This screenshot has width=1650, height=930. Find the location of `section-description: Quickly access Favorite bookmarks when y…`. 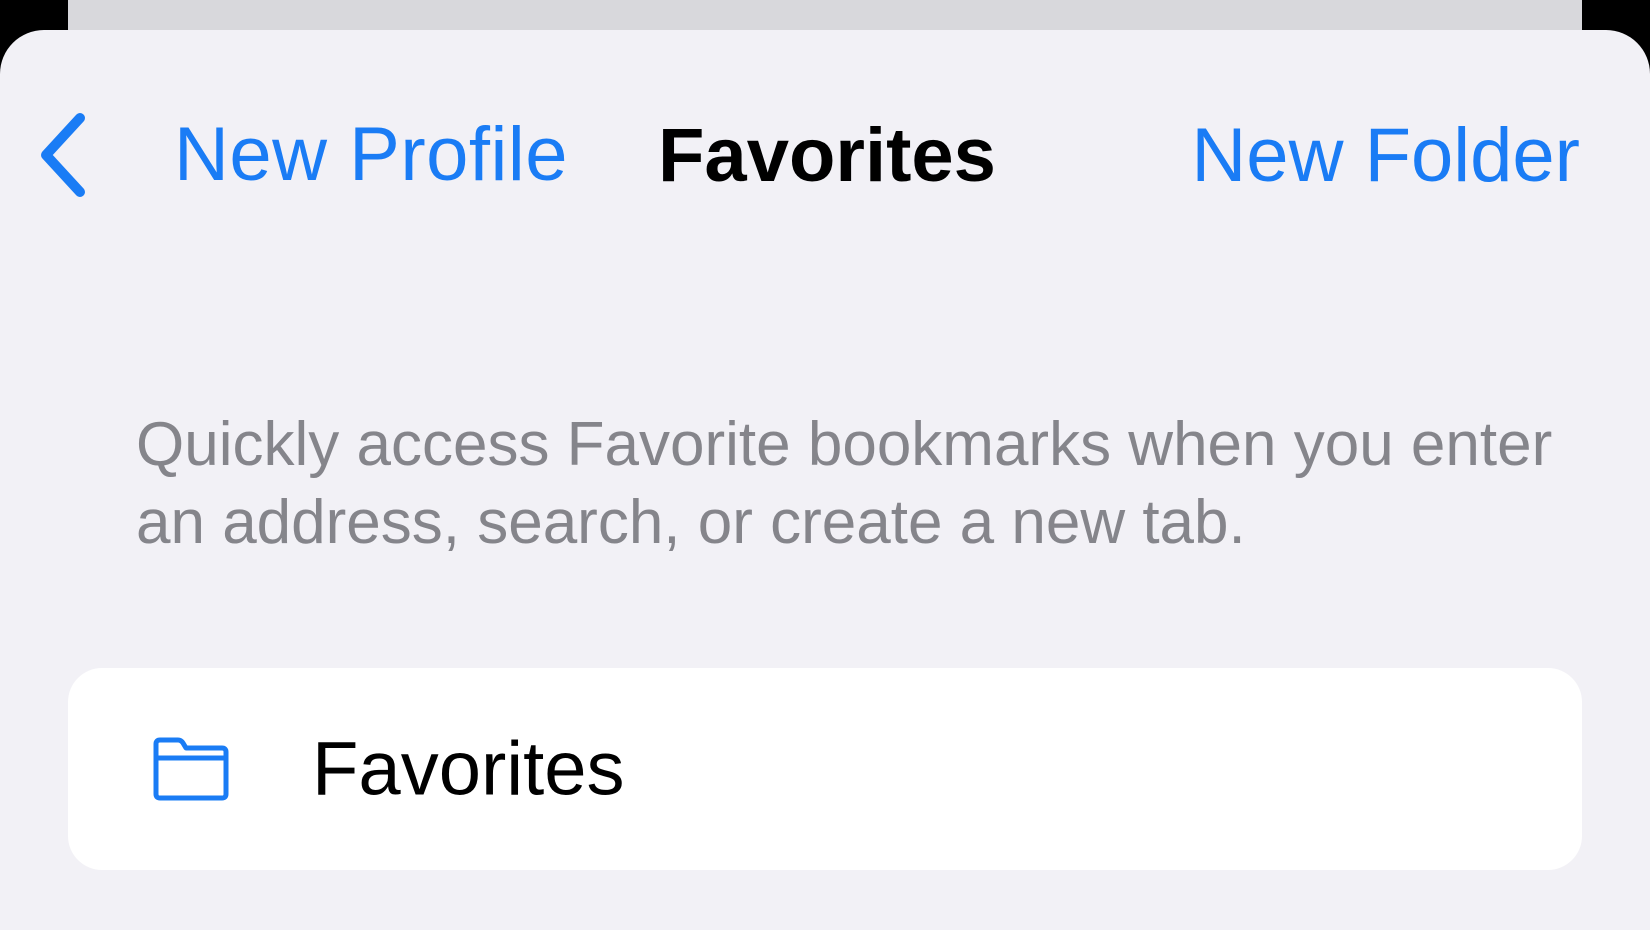

section-description: Quickly access Favorite bookmarks when y… is located at coordinates (844, 483).